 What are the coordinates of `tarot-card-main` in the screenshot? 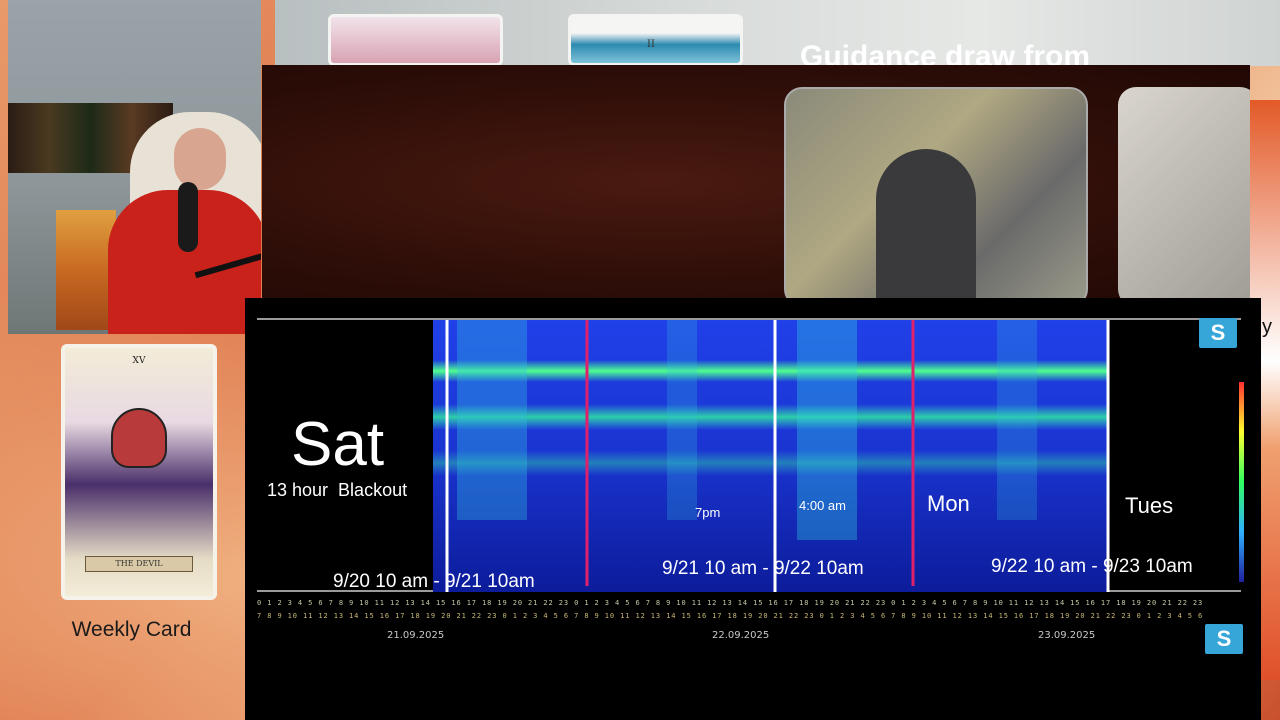 It's located at (936, 193).